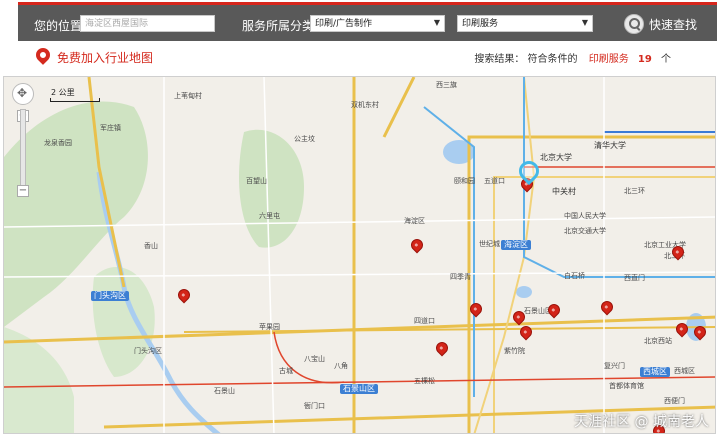 This screenshot has width=725, height=434. Describe the element at coordinates (516, 245) in the screenshot. I see `district-label: 海淀区` at that location.